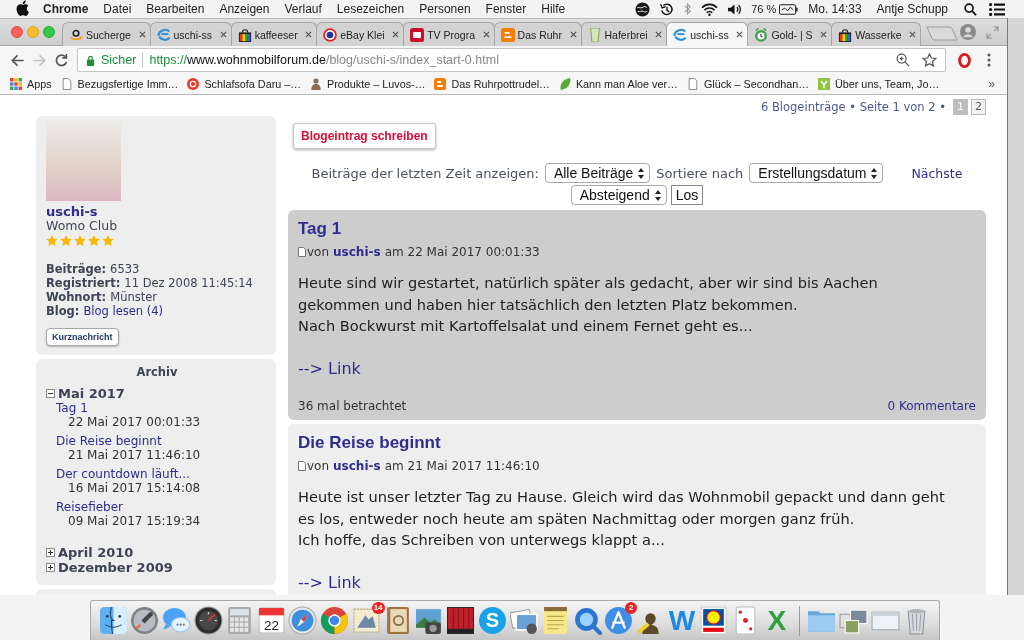 The height and width of the screenshot is (640, 1024). What do you see at coordinates (113, 620) in the screenshot?
I see `face-icon` at bounding box center [113, 620].